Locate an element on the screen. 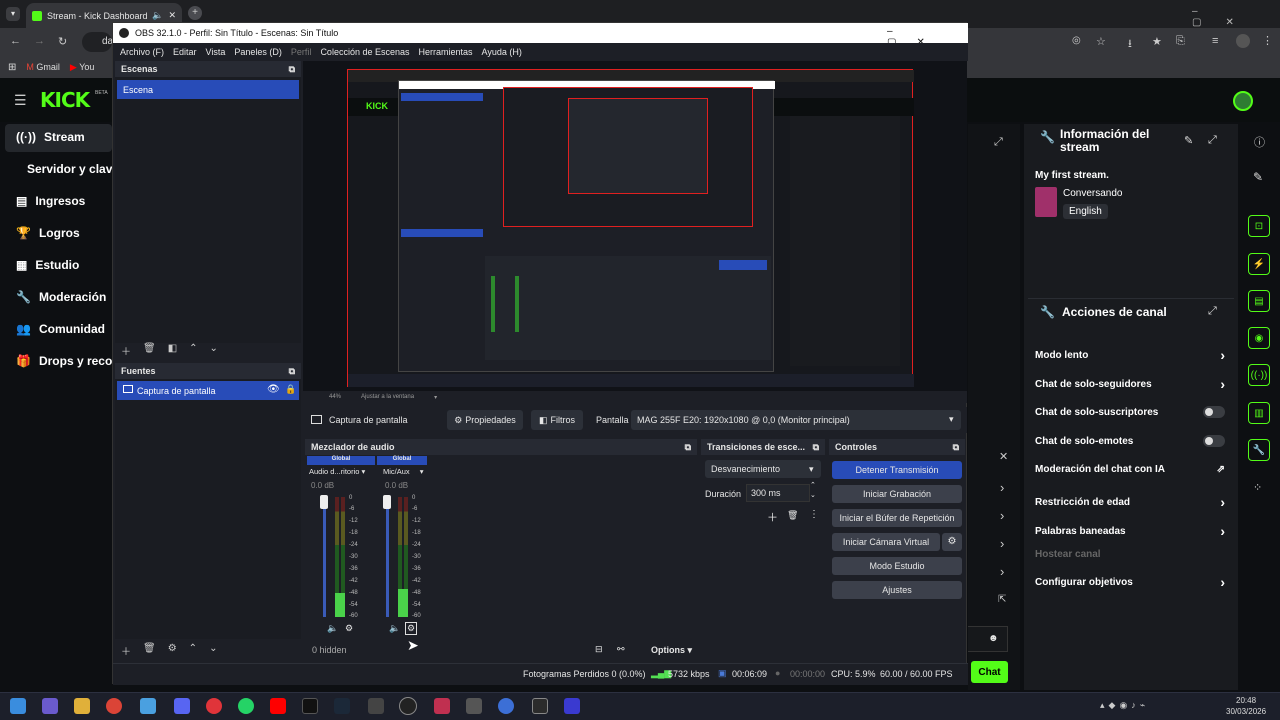  channel-1-gear-icon: ⚙ is located at coordinates (349, 628).